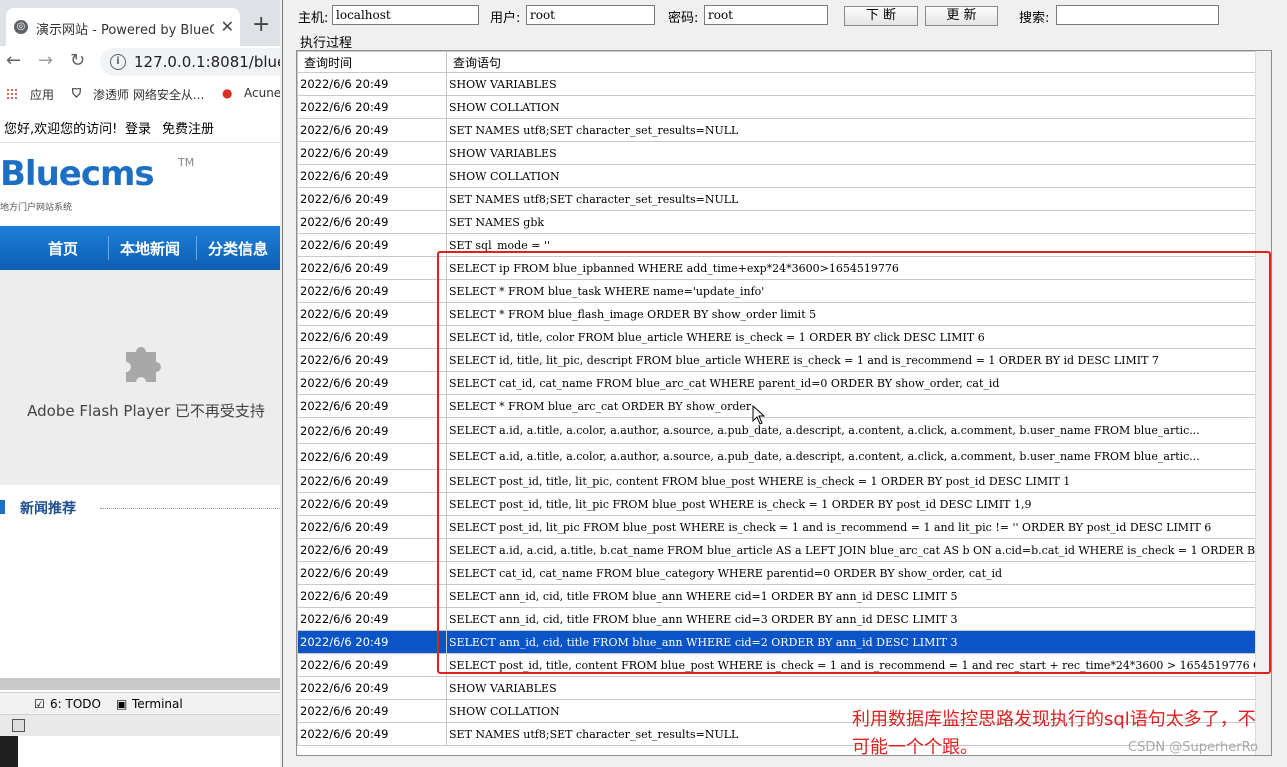 The image size is (1287, 767). Describe the element at coordinates (505, 18) in the screenshot. I see `user-label: 用户:` at that location.